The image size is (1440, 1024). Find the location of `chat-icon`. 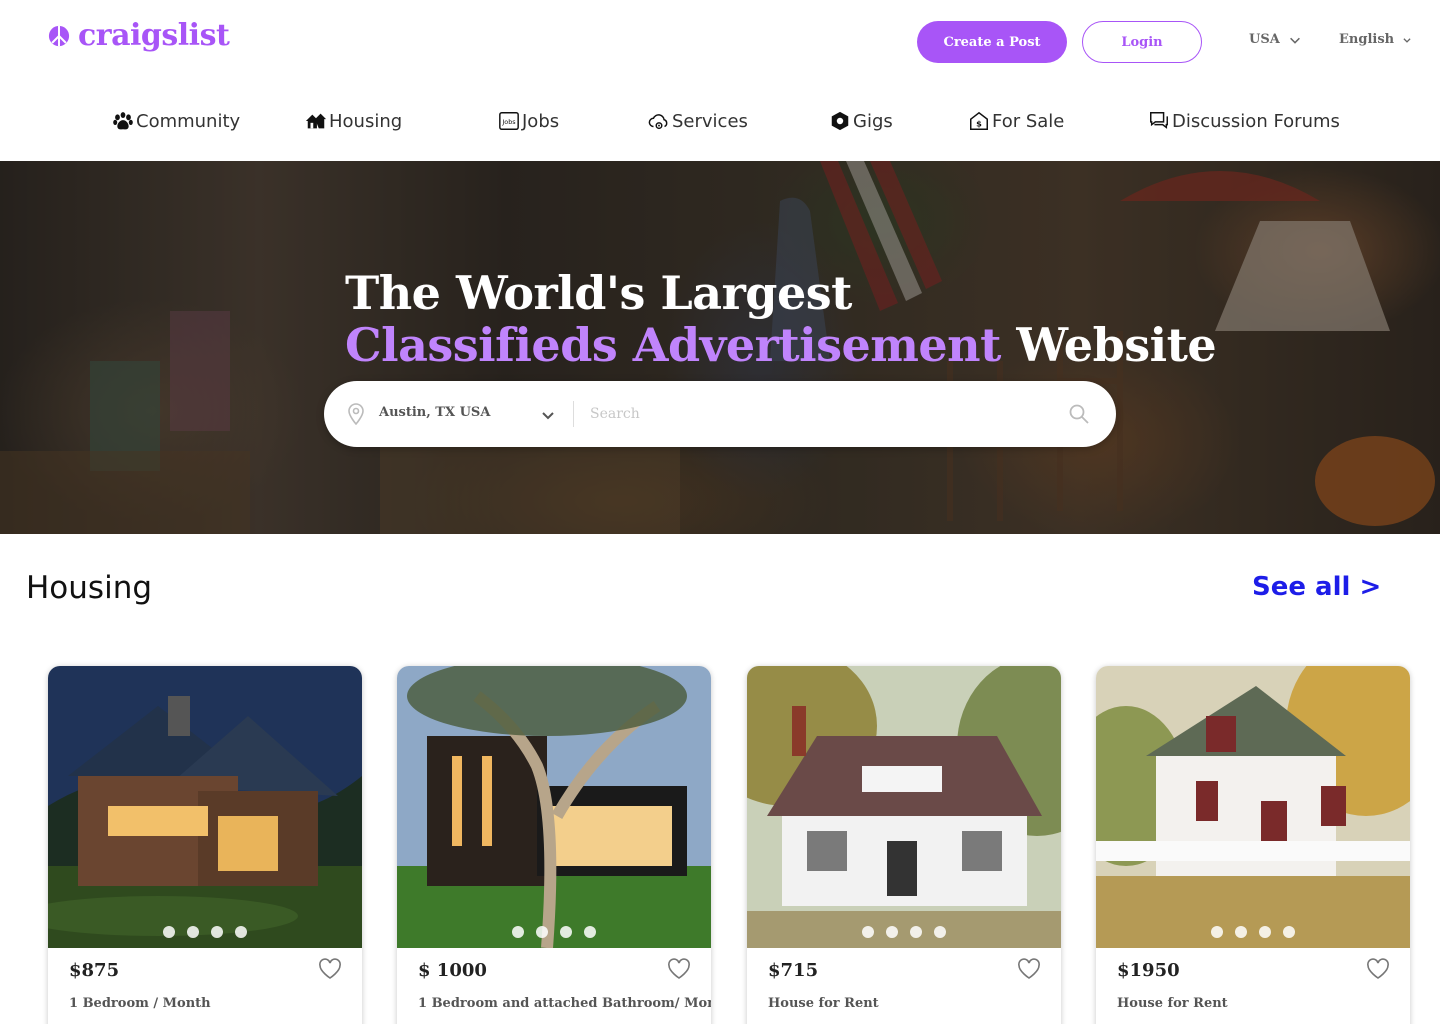

chat-icon is located at coordinates (1159, 120).